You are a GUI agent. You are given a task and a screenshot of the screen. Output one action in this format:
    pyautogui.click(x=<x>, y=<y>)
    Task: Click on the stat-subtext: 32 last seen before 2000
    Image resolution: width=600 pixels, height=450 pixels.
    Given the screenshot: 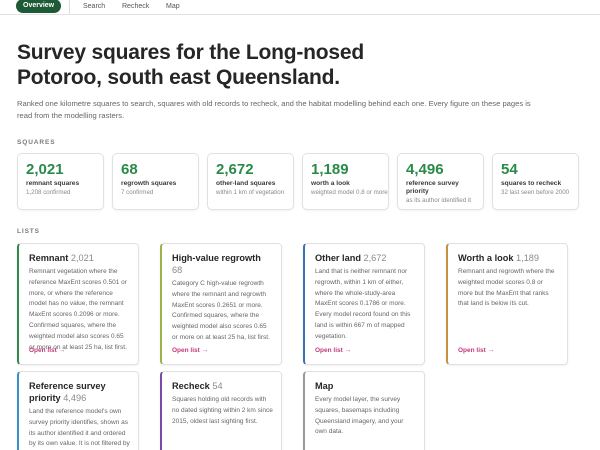 What is the action you would take?
    pyautogui.click(x=535, y=192)
    